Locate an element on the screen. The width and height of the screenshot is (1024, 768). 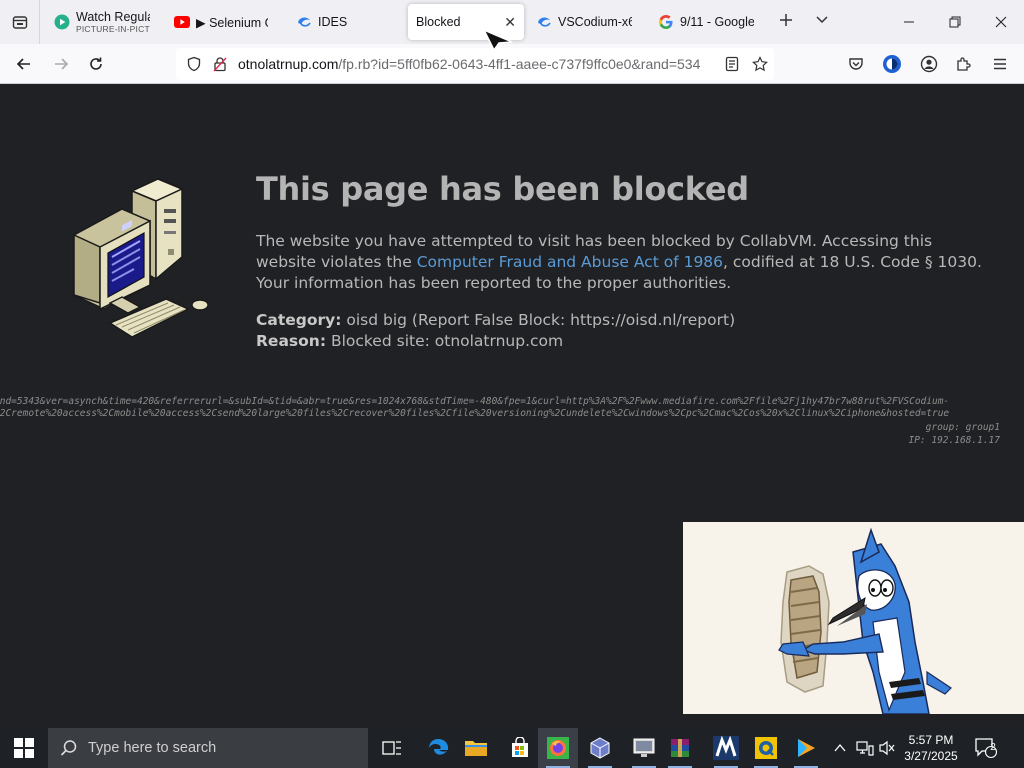
cfaa-link: Computer Fraud and Abuse Act of 1986 is located at coordinates (570, 262).